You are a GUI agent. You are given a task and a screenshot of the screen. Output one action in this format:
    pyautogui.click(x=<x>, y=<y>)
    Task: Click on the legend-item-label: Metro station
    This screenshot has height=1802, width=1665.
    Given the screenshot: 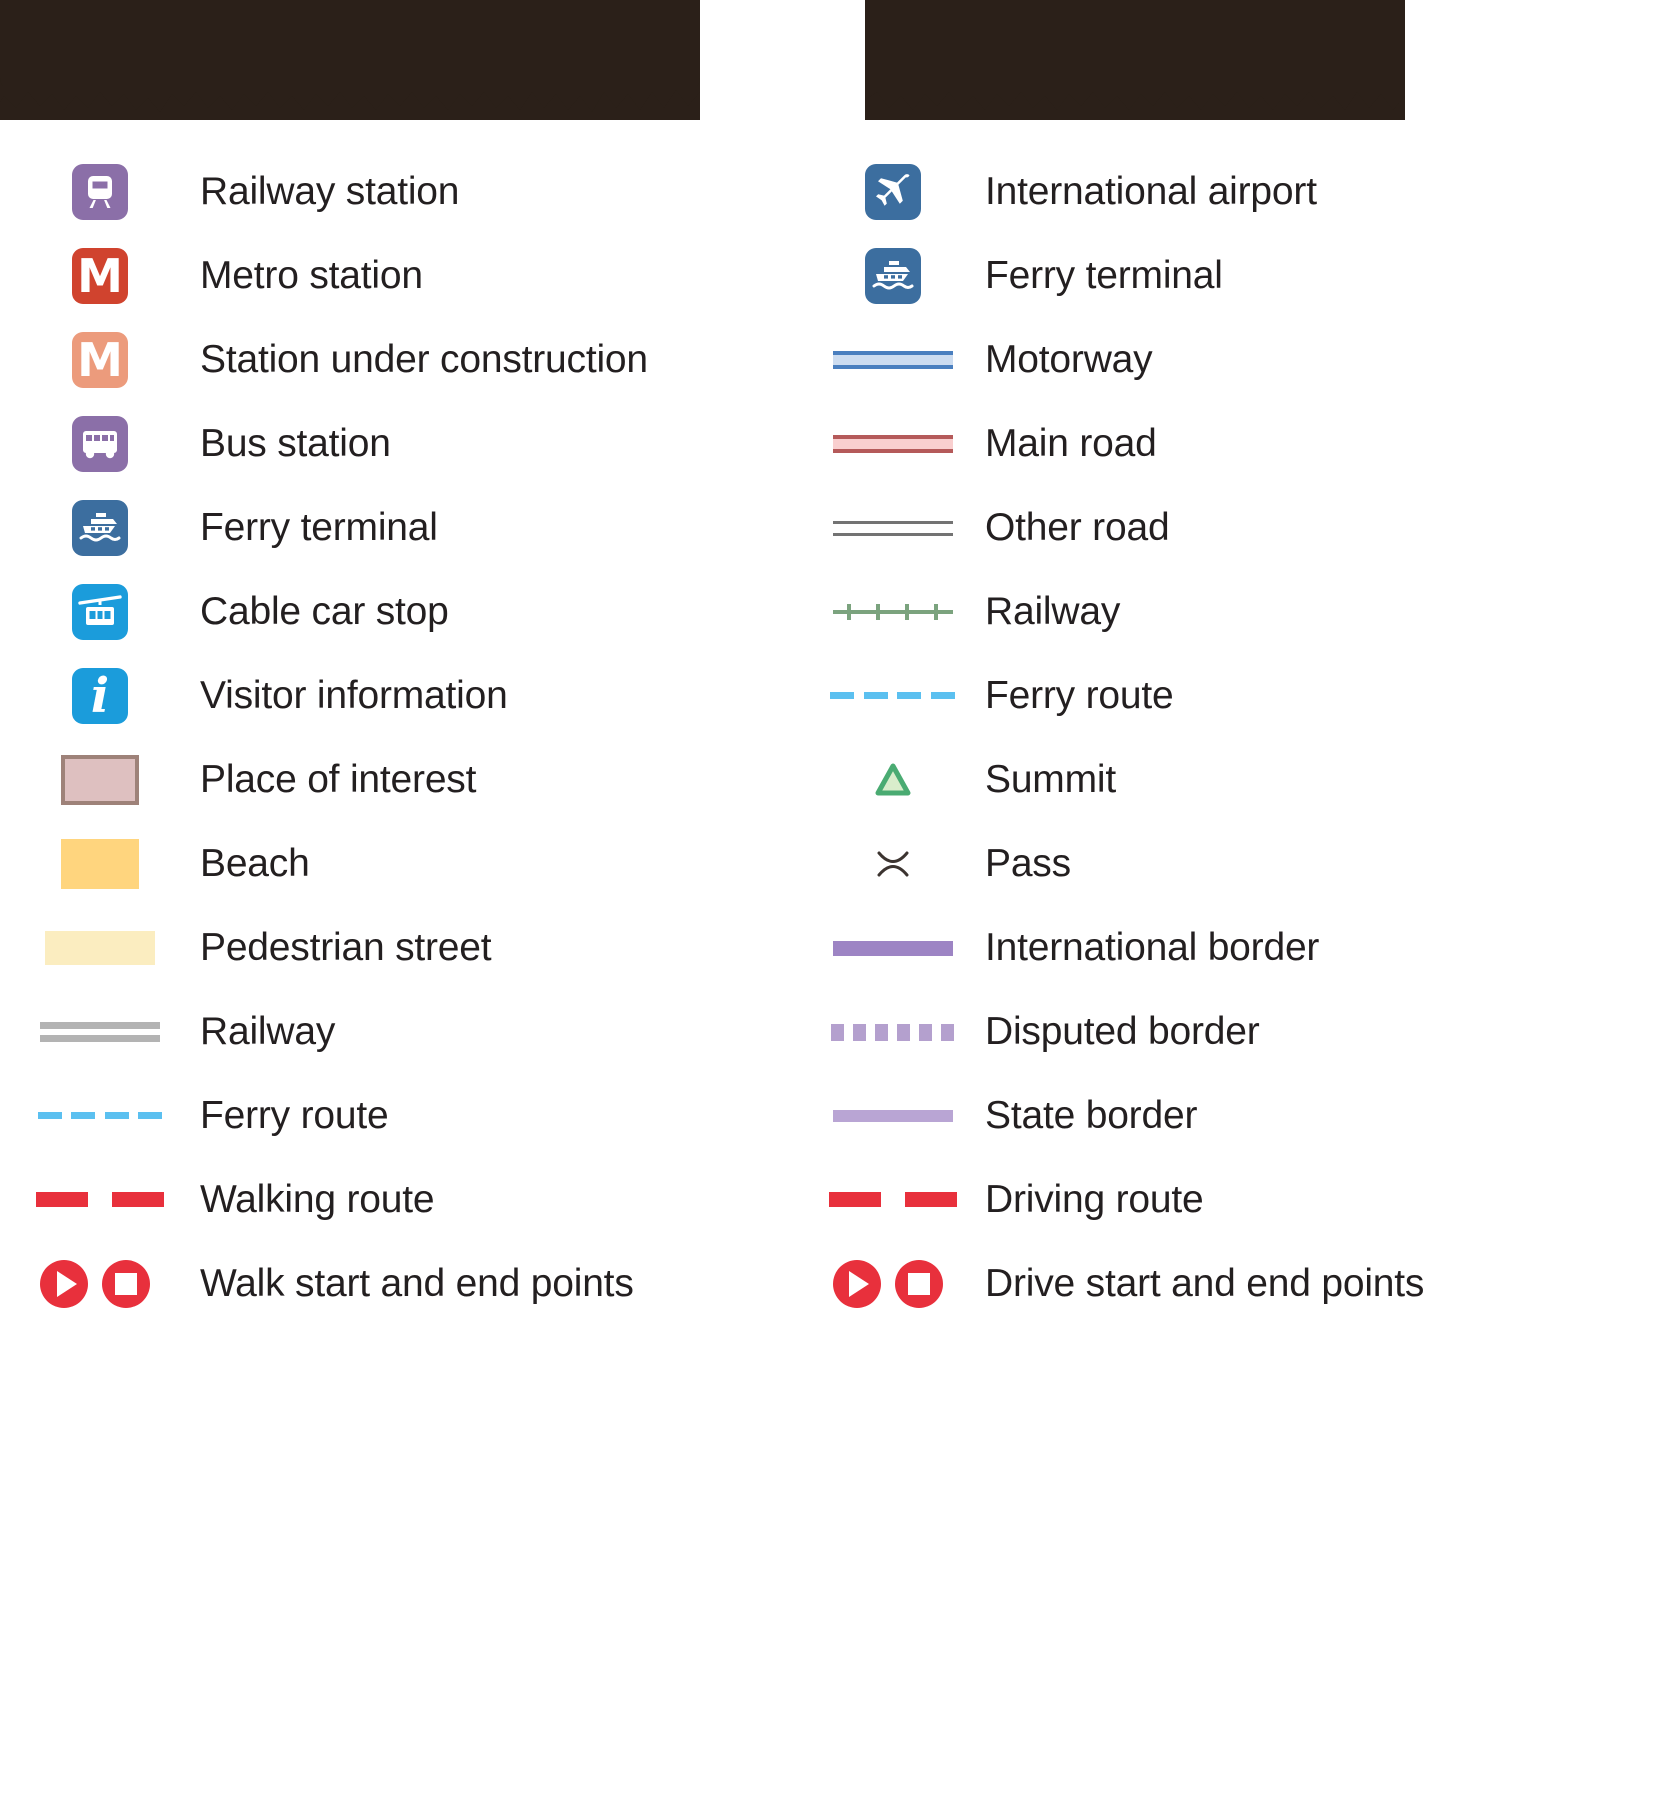 What is the action you would take?
    pyautogui.click(x=311, y=275)
    